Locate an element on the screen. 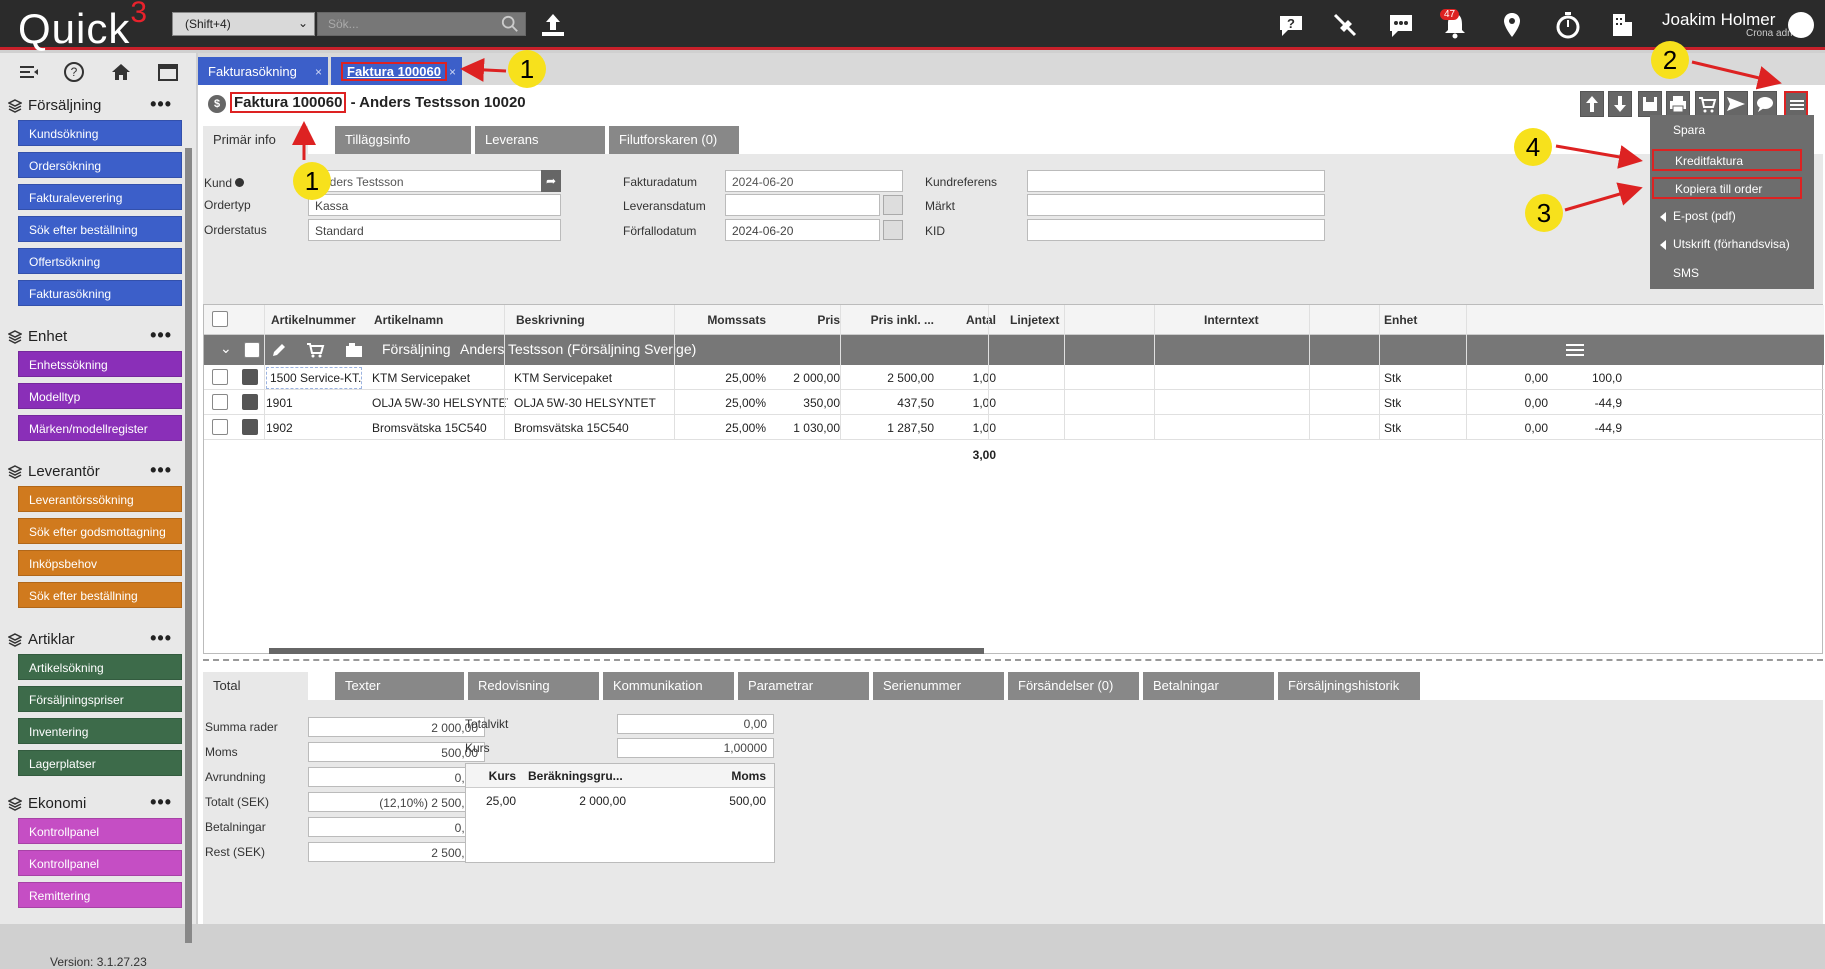  section-header: Ekonomi ••• is located at coordinates (95, 805).